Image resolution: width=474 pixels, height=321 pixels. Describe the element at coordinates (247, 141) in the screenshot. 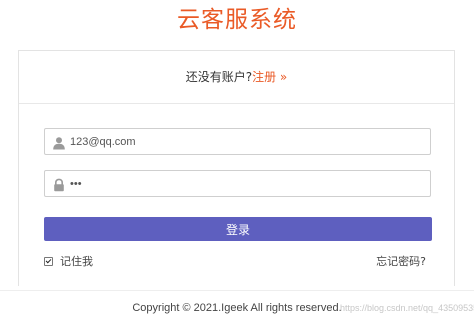

I see `email-input` at that location.